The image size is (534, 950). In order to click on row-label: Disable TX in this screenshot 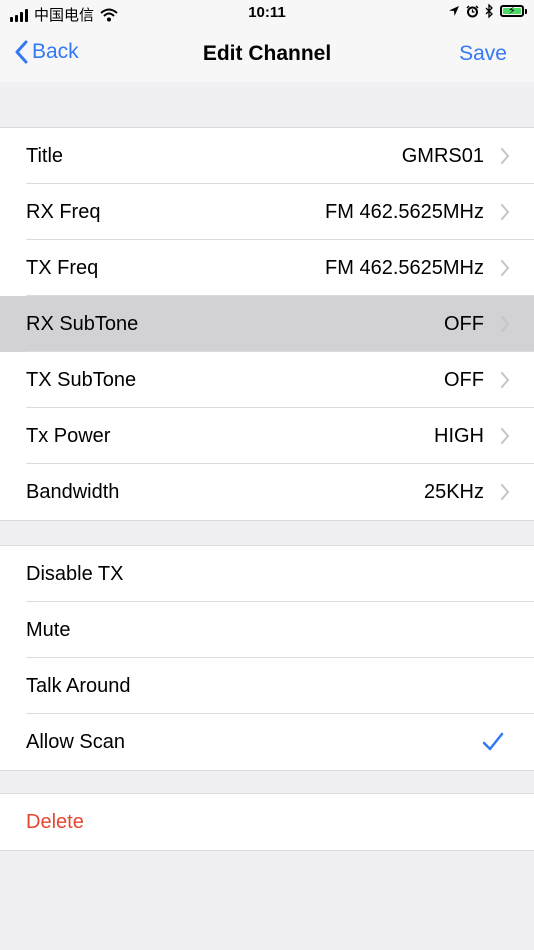, I will do `click(75, 573)`.